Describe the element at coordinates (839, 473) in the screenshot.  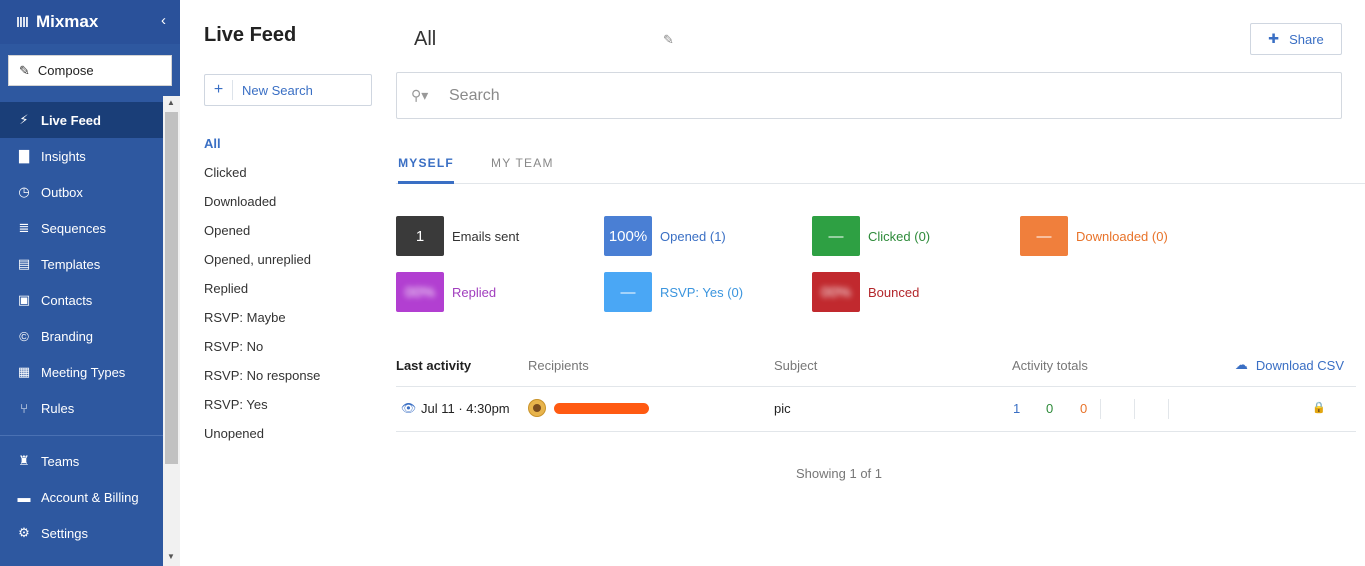
I see `pagination-status: Showing 1 of 1` at that location.